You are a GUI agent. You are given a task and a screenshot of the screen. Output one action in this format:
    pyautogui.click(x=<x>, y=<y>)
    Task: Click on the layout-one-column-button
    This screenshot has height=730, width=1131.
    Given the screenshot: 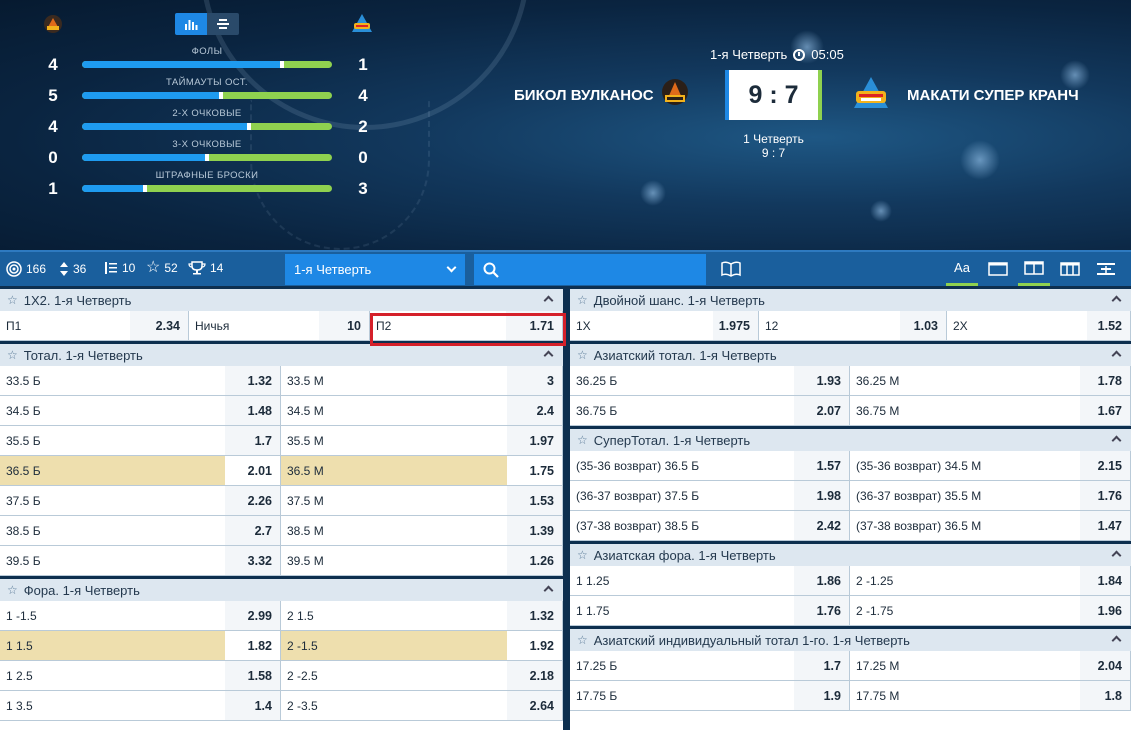 What is the action you would take?
    pyautogui.click(x=998, y=269)
    